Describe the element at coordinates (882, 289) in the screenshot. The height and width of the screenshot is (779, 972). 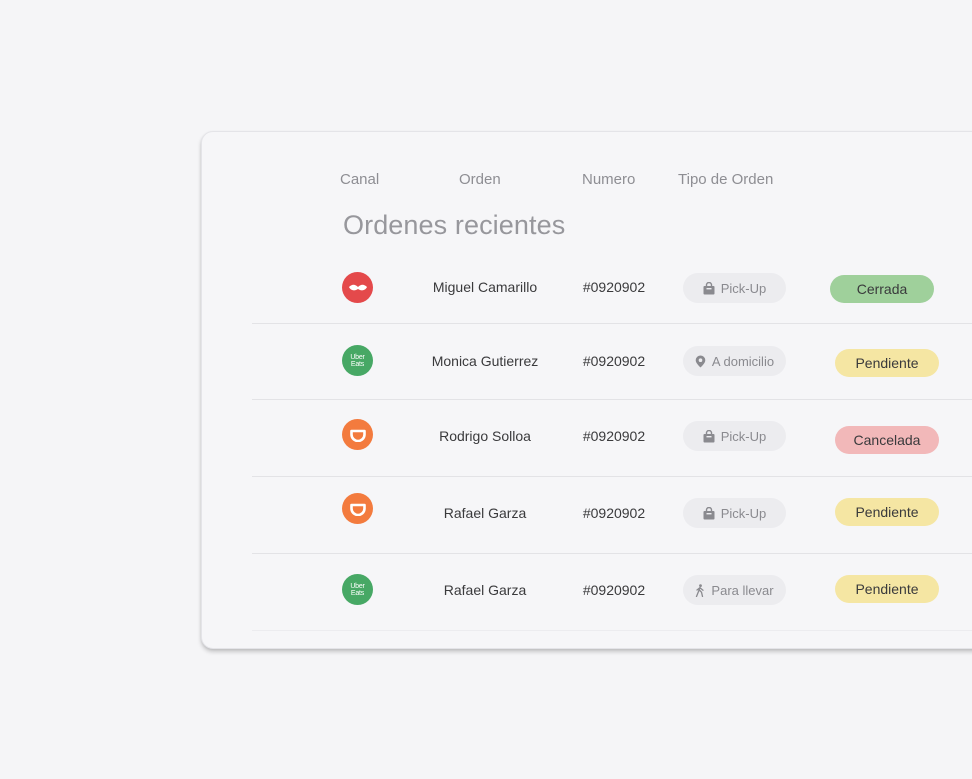
I see `status-badge: Cerrada` at that location.